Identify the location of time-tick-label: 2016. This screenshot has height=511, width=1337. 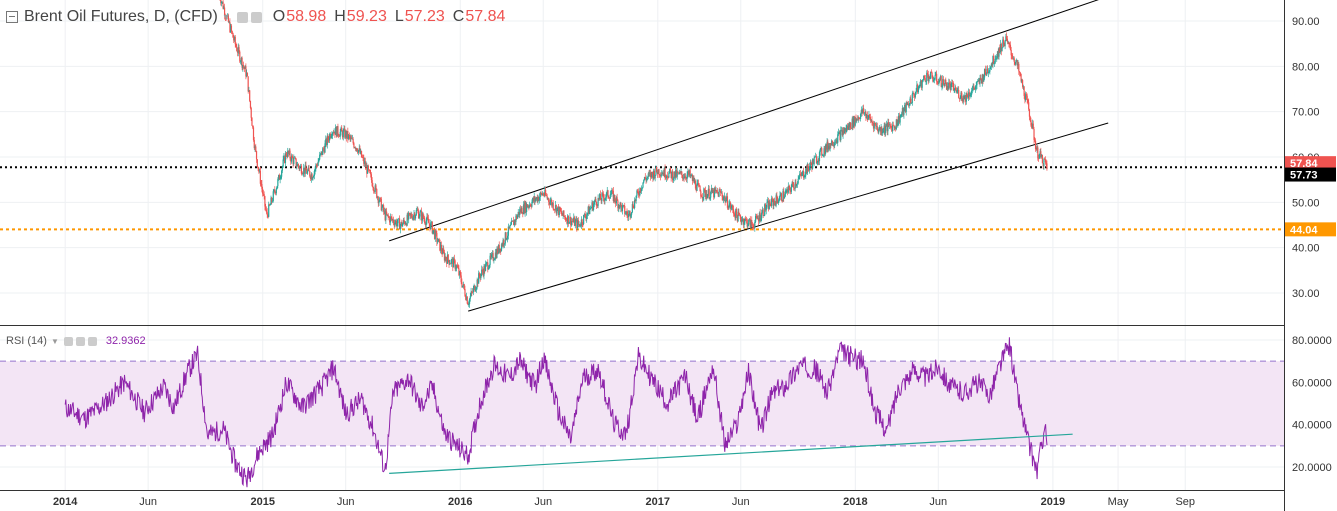
(460, 502).